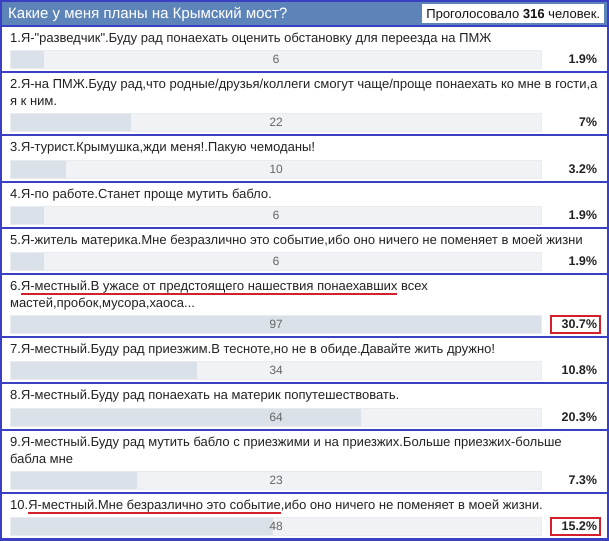  Describe the element at coordinates (286, 449) in the screenshot. I see `option-text: 9.Я-местный.Буду рад мутить бабло с приезжими и на приезжих.Больше приезжих-больше бабла мне` at that location.